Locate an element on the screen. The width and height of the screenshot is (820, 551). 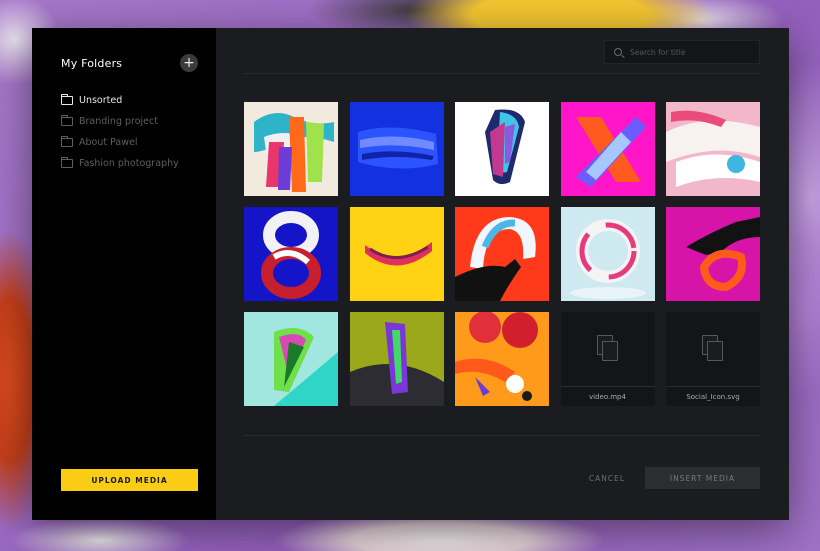
search-box is located at coordinates (682, 52).